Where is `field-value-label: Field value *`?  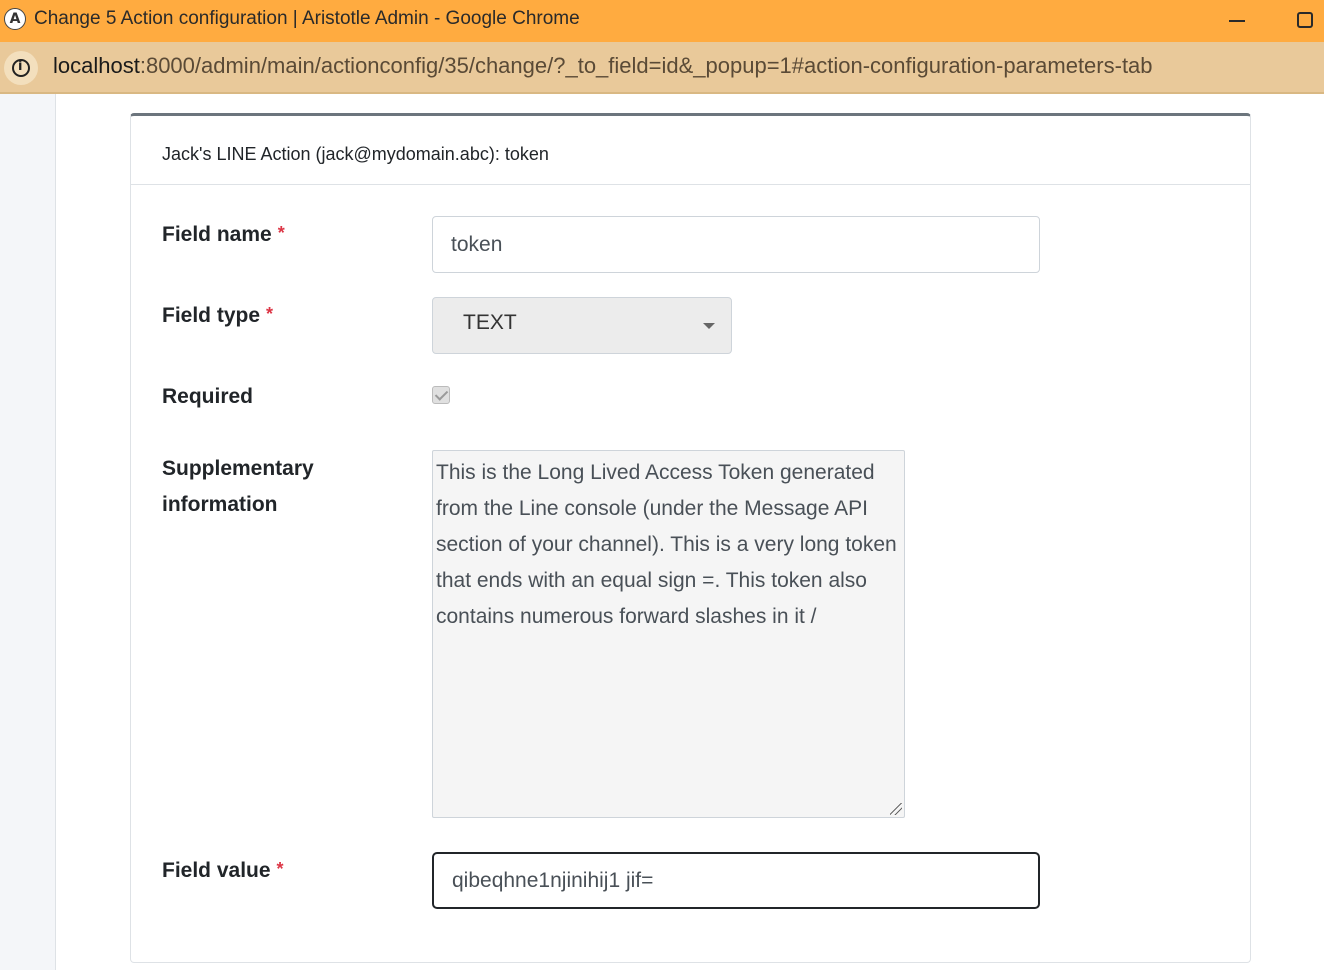
field-value-label: Field value * is located at coordinates (223, 871).